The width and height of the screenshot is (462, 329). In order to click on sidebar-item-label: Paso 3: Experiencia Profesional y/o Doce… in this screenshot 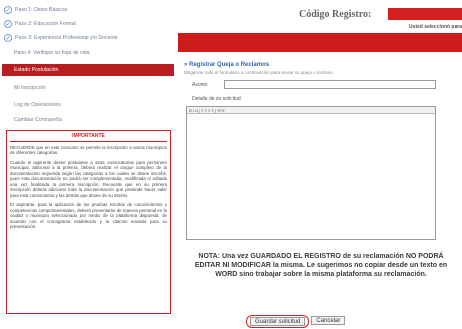, I will do `click(66, 38)`.